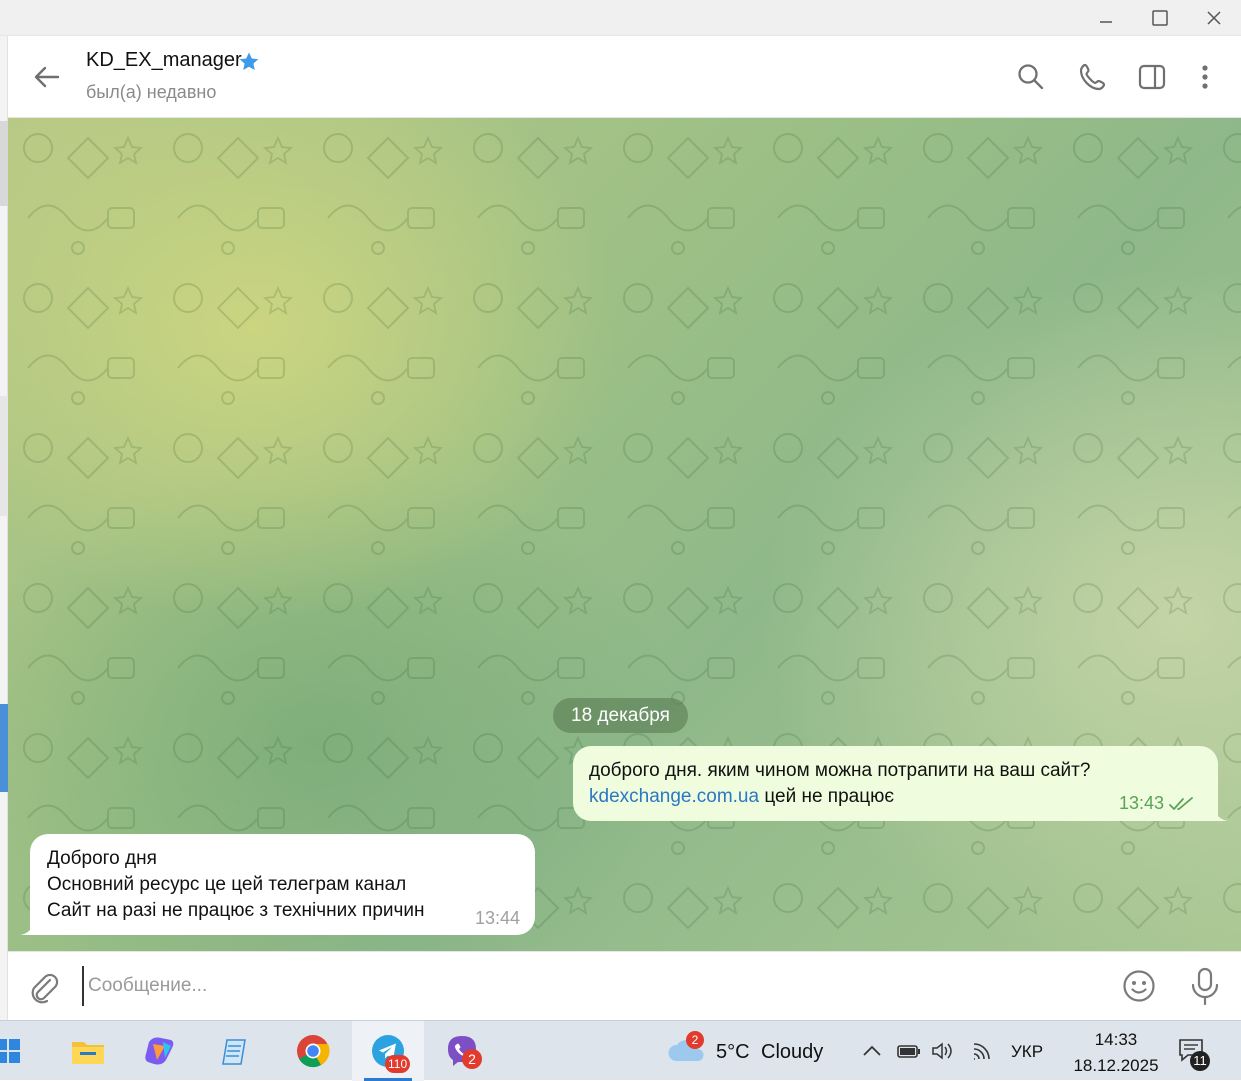 Image resolution: width=1241 pixels, height=1081 pixels. What do you see at coordinates (249, 61) in the screenshot?
I see `verified-star-icon` at bounding box center [249, 61].